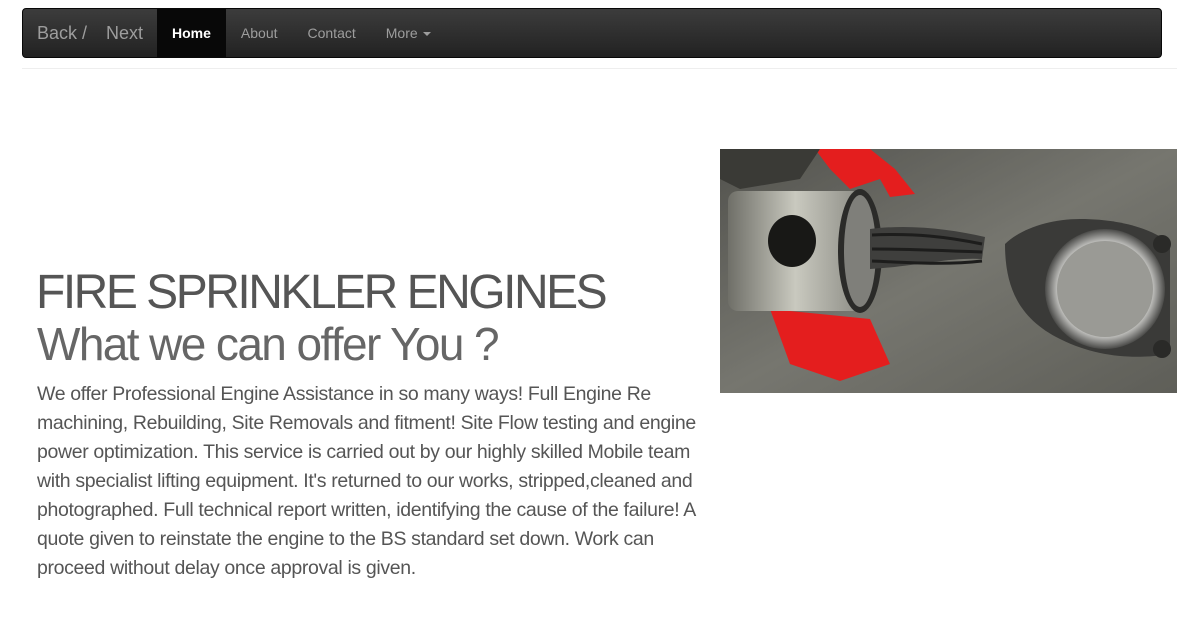  What do you see at coordinates (322, 292) in the screenshot?
I see `page-title: FIRE SPRINKLER ENGINES` at bounding box center [322, 292].